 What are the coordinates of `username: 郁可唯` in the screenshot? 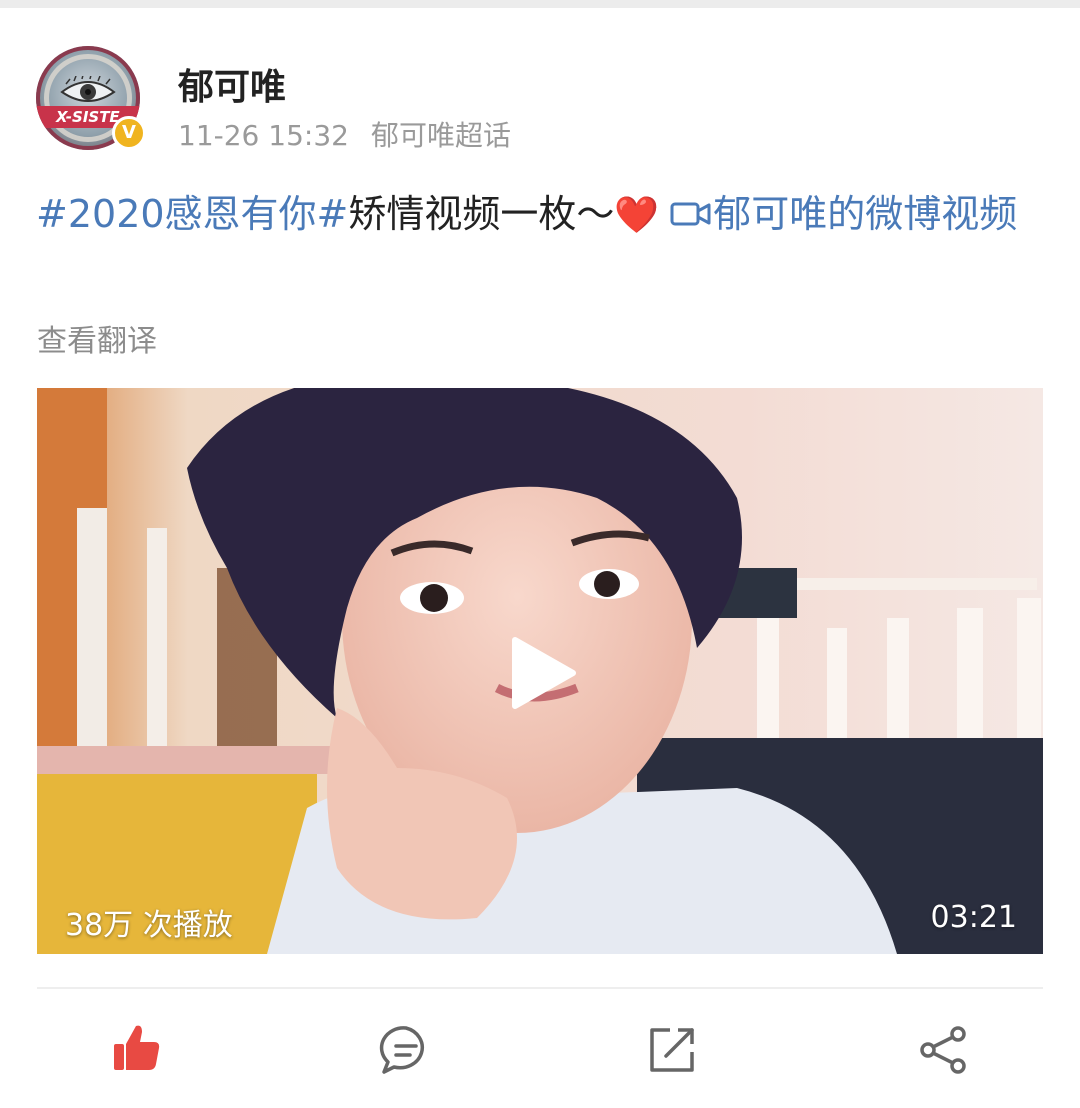 It's located at (232, 84).